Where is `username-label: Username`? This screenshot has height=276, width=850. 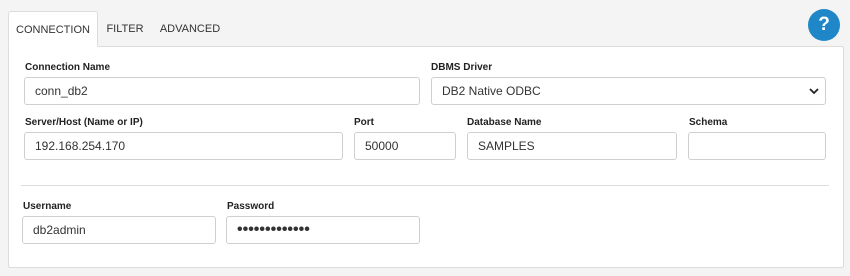 username-label: Username is located at coordinates (47, 206).